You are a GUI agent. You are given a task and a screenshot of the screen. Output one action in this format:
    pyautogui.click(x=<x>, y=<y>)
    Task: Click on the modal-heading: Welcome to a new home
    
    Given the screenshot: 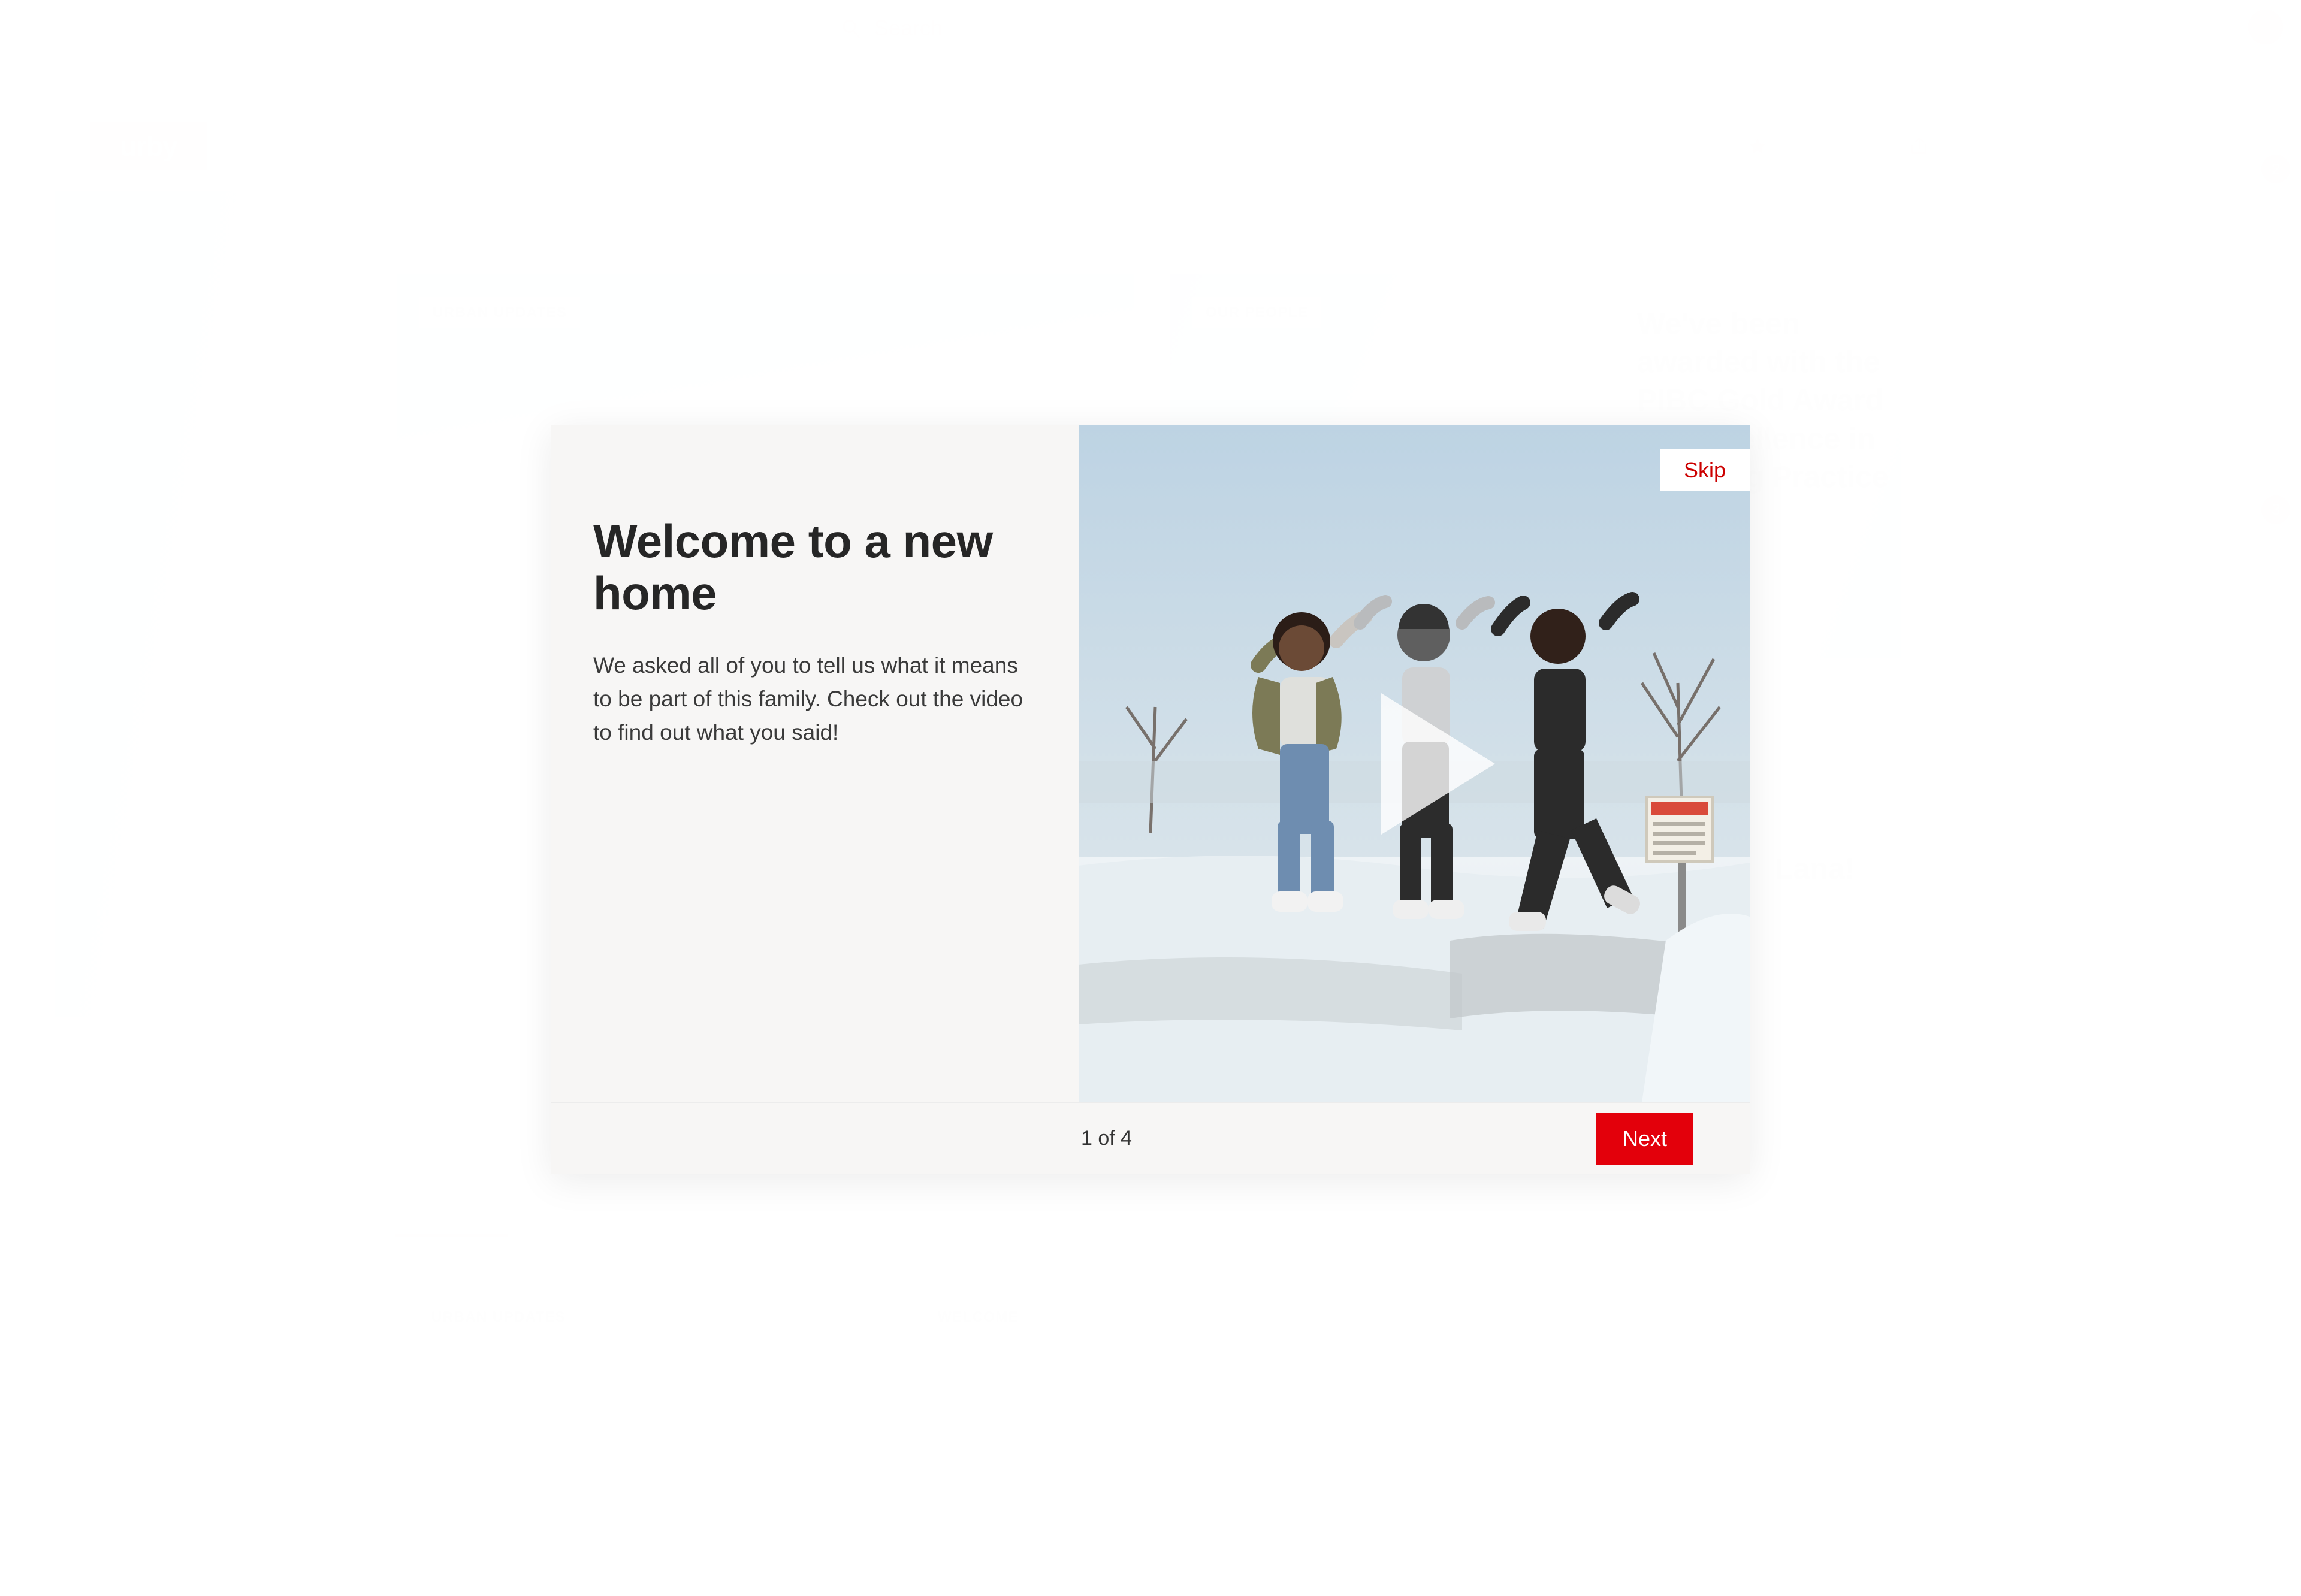 What is the action you would take?
    pyautogui.click(x=793, y=567)
    